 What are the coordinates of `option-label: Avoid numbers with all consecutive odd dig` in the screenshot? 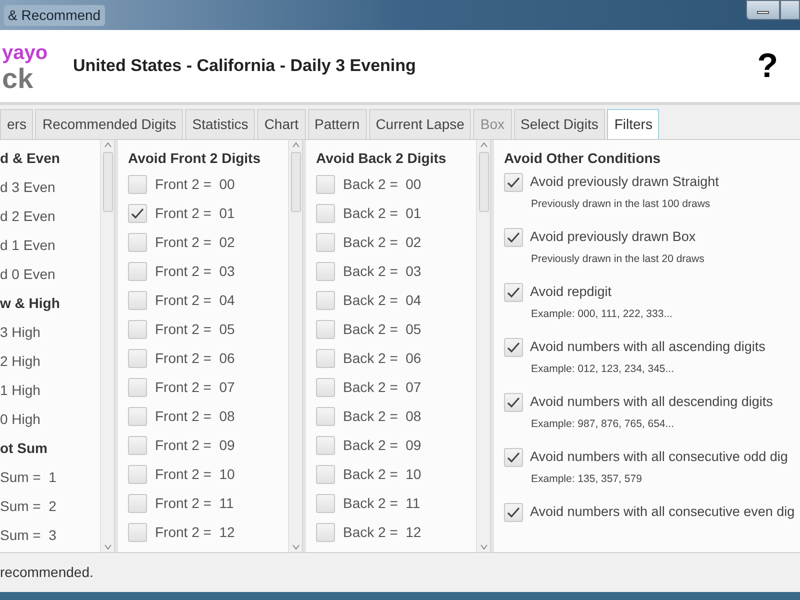 It's located at (659, 457).